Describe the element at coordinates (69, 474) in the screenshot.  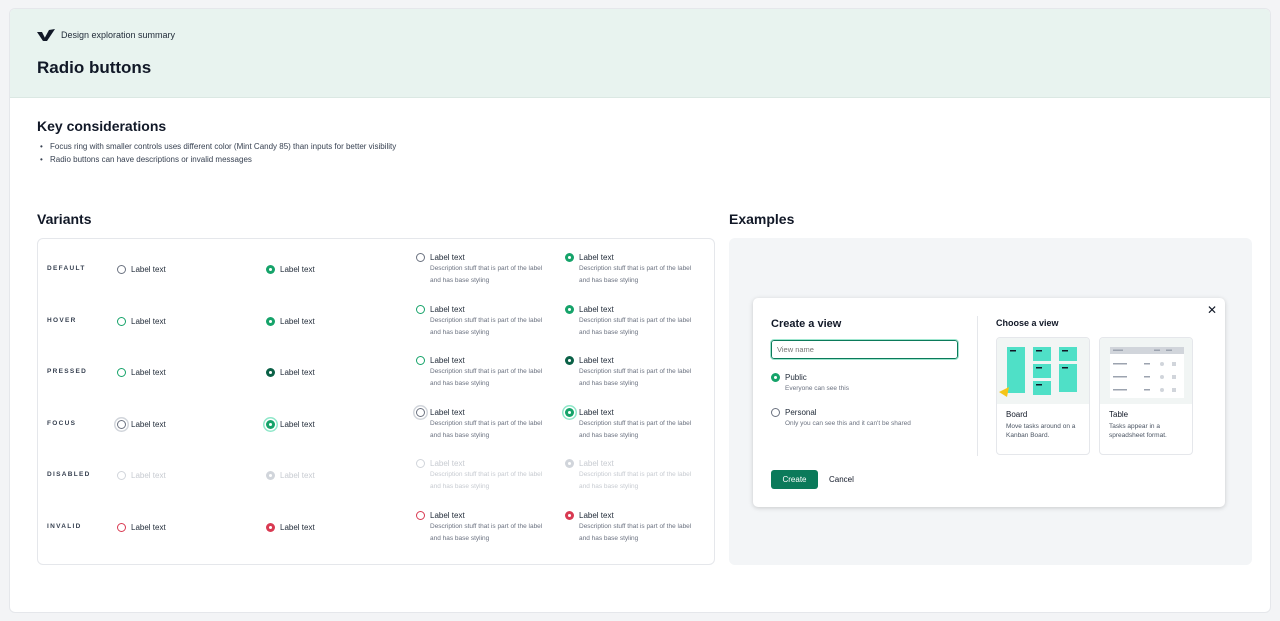
I see `variant-state-label: DISABLED` at that location.